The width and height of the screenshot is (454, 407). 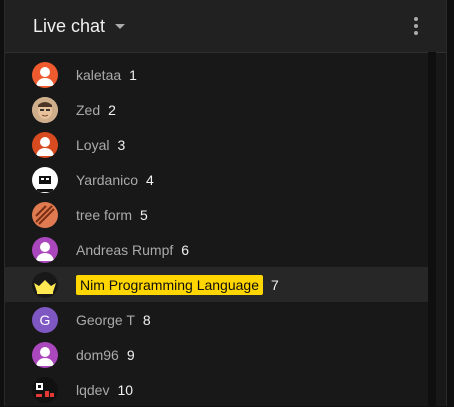 I want to click on user-name: kaletaa, so click(x=99, y=74).